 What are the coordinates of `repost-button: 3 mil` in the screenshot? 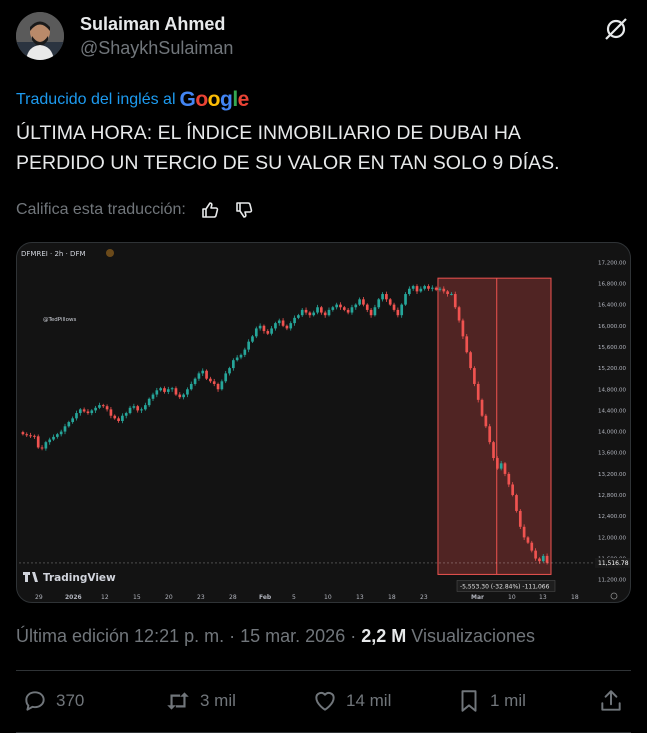 It's located at (200, 701).